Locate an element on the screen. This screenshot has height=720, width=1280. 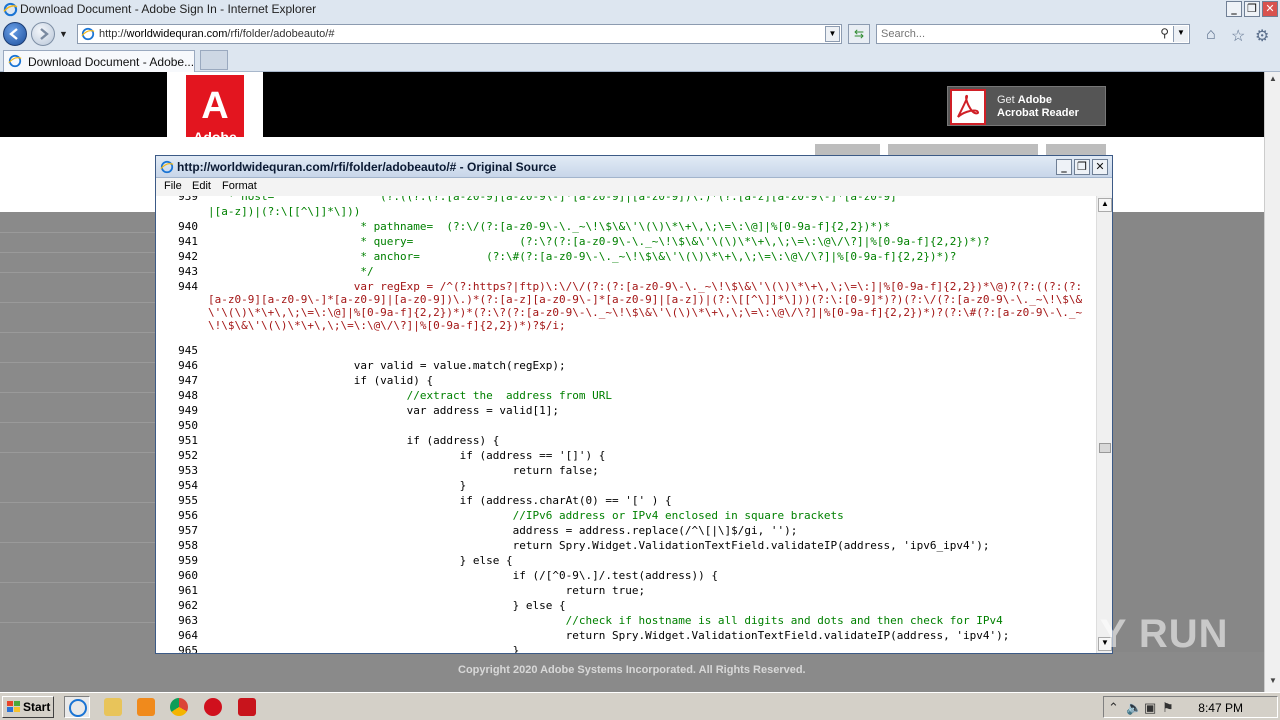
taskbar-chrome-button is located at coordinates (179, 707).